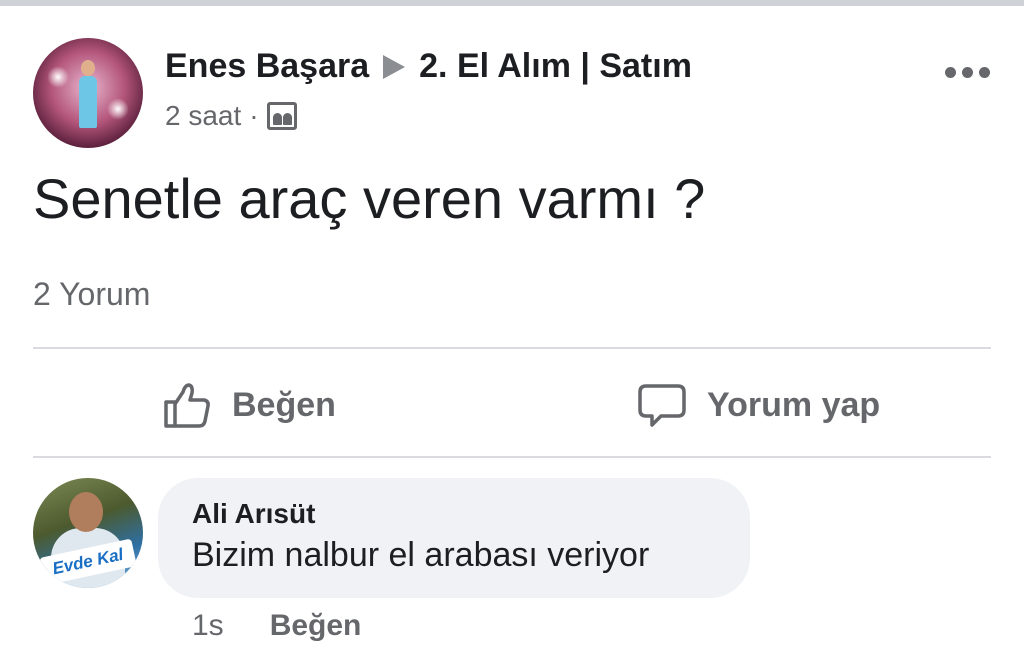 Image resolution: width=1024 pixels, height=659 pixels. I want to click on post-timestamp: 2 saat, so click(203, 116).